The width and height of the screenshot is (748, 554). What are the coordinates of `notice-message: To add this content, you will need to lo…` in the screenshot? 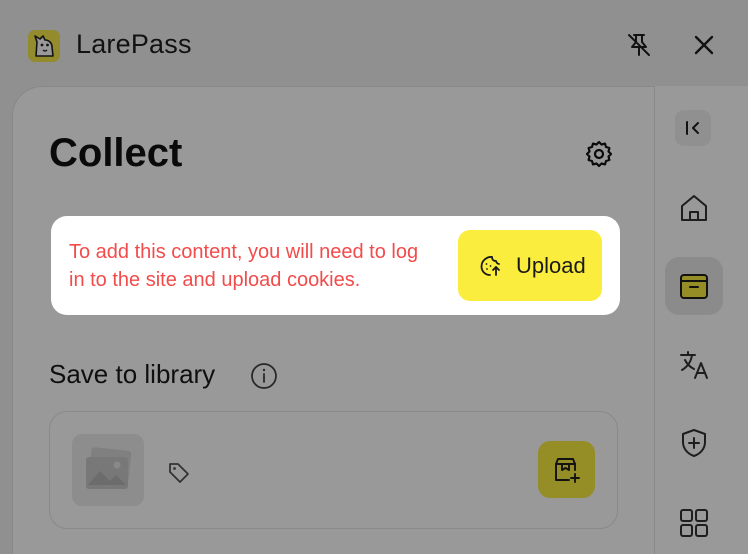 It's located at (244, 266).